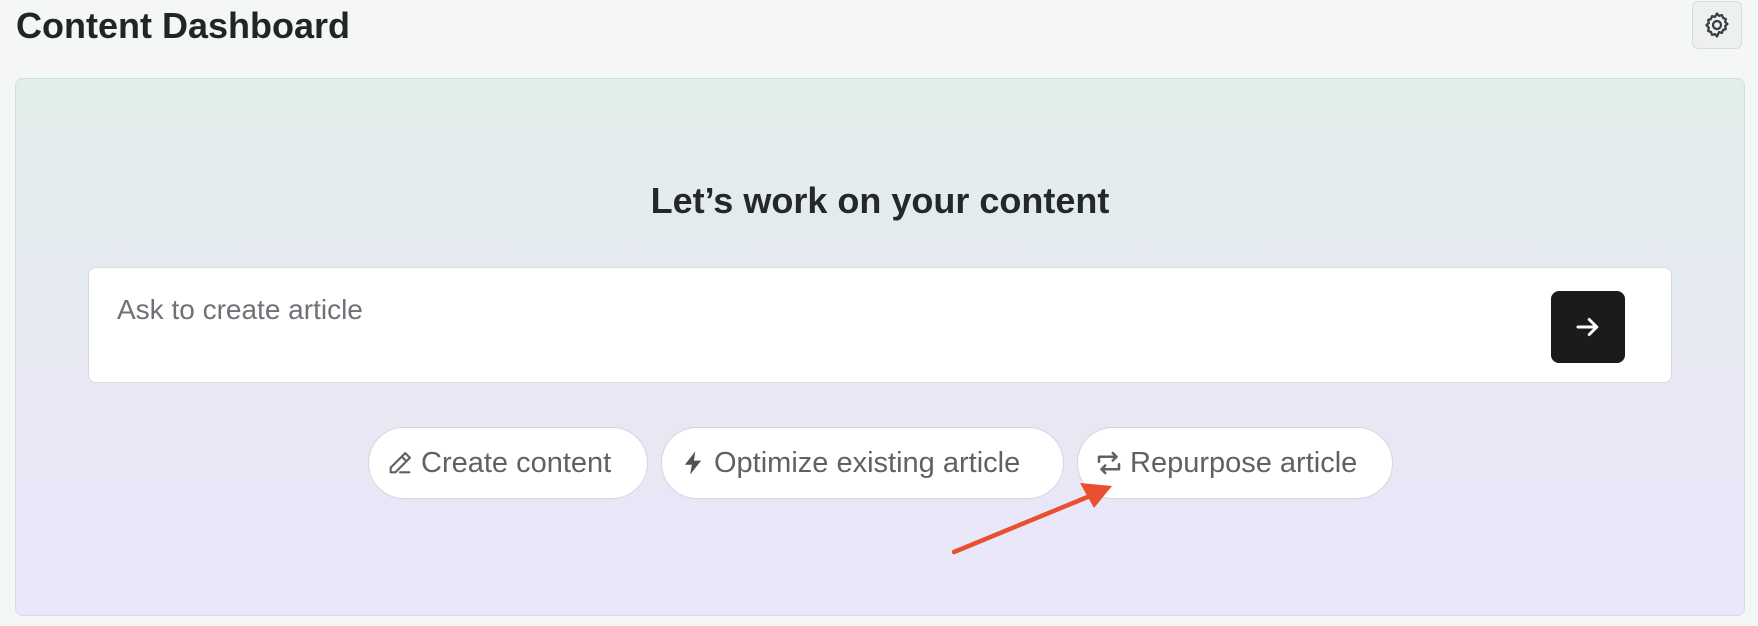 This screenshot has height=626, width=1758. Describe the element at coordinates (880, 200) in the screenshot. I see `hero-headline: Let’s work on your content` at that location.